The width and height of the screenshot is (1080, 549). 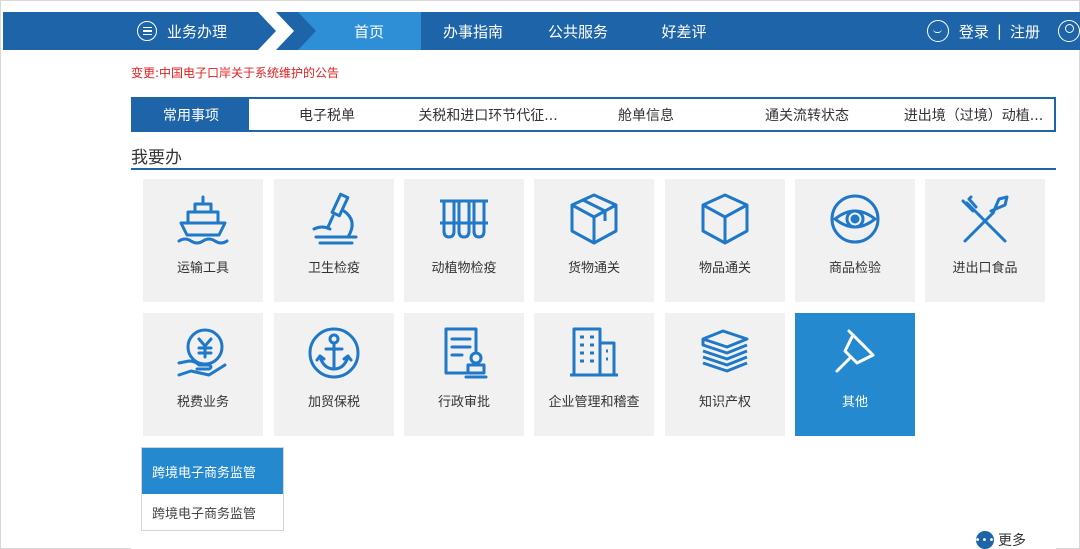 What do you see at coordinates (984, 540) in the screenshot?
I see `more-dots-icon: •••` at bounding box center [984, 540].